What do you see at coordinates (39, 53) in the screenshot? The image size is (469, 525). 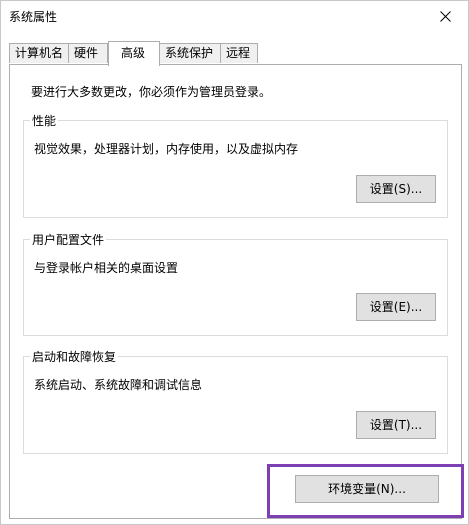 I see `tab-computer-name: 计算机名` at bounding box center [39, 53].